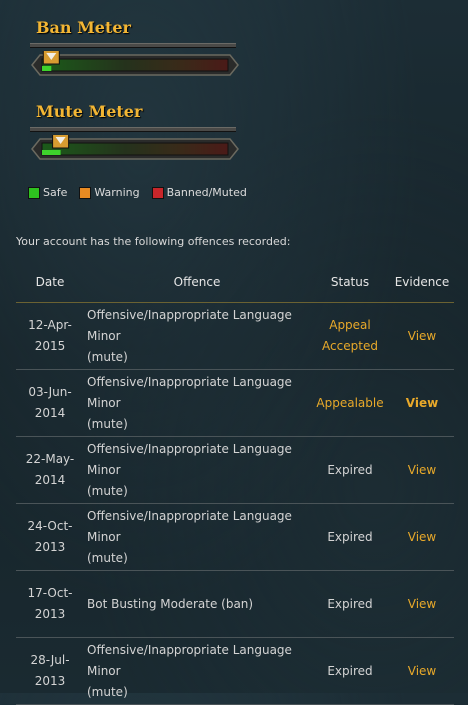 The height and width of the screenshot is (705, 468). What do you see at coordinates (133, 129) in the screenshot?
I see `mute-meter-line` at bounding box center [133, 129].